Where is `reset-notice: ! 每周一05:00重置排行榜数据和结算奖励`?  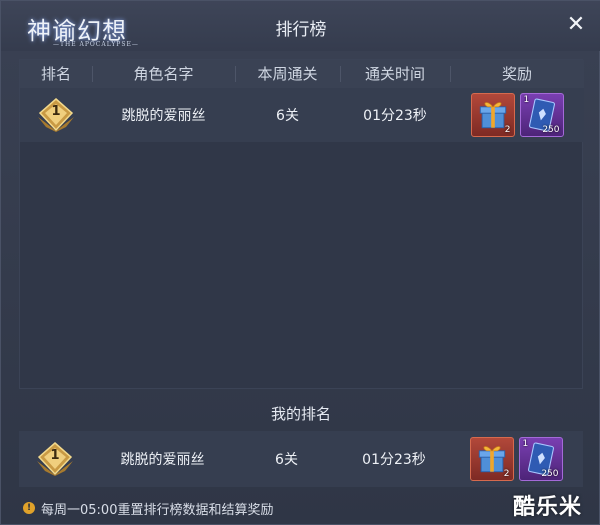
reset-notice: ! 每周一05:00重置排行榜数据和结算奖励 is located at coordinates (148, 508).